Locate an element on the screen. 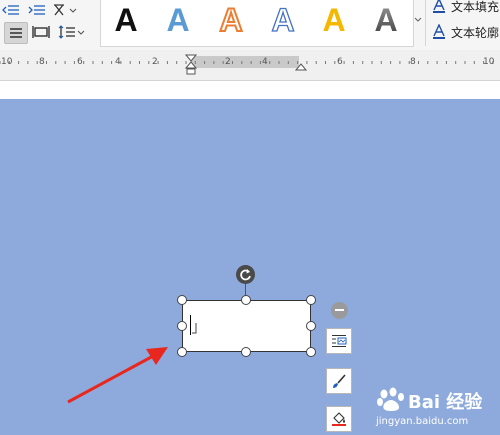 The width and height of the screenshot is (500, 435). horizontal-ruler: 10 8 6 4 2 2 4 6 8 10 is located at coordinates (250, 65).